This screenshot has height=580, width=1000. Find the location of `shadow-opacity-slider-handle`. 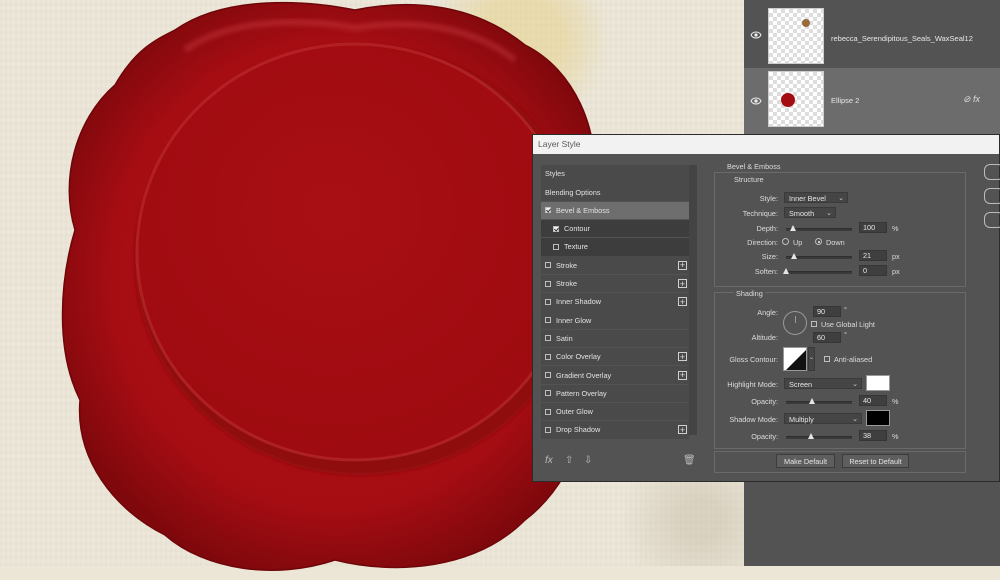

shadow-opacity-slider-handle is located at coordinates (811, 436).